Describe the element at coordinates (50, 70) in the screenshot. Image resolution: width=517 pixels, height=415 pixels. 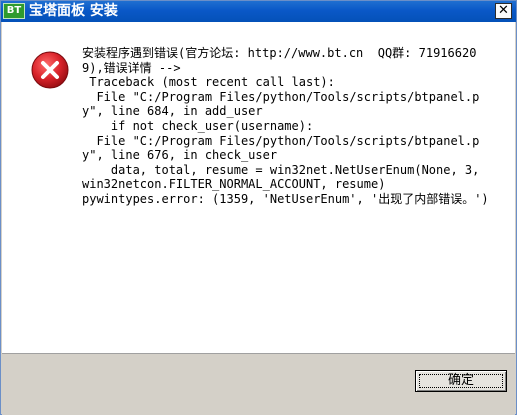
I see `error-icon` at that location.